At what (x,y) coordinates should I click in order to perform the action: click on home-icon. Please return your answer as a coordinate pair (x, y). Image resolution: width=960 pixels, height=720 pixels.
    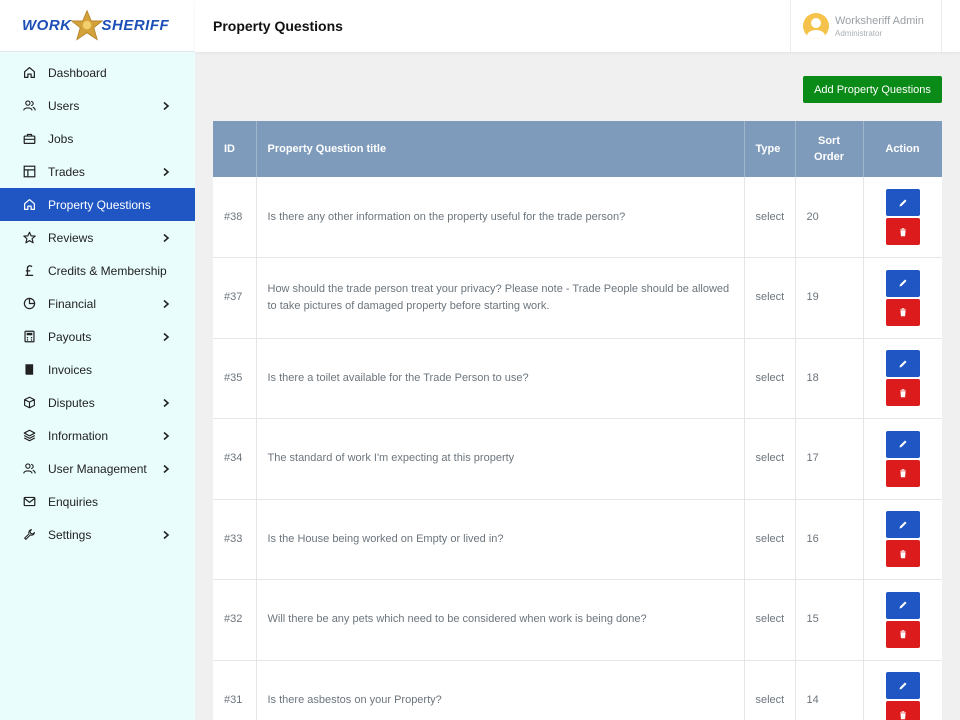
    Looking at the image, I should click on (29, 73).